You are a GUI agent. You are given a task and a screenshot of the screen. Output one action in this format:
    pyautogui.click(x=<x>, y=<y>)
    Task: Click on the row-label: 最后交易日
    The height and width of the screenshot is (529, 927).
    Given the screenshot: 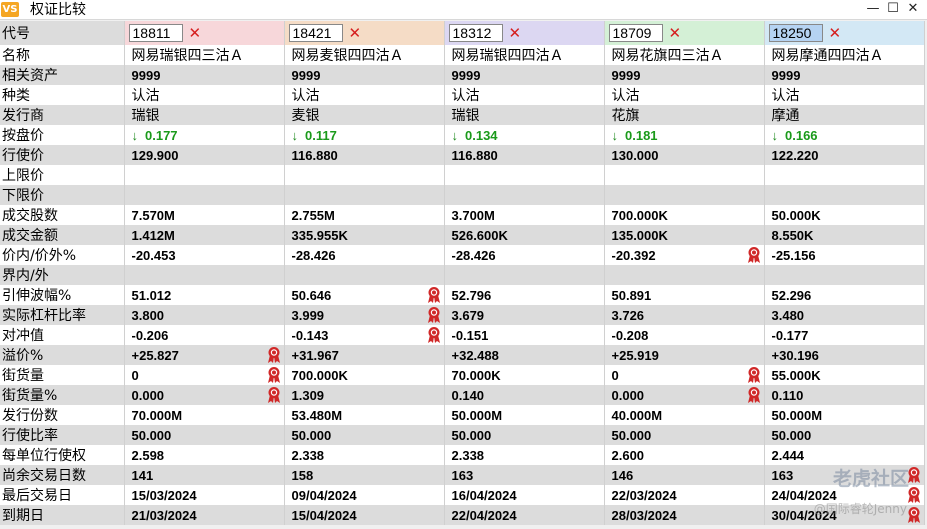 What is the action you would take?
    pyautogui.click(x=62, y=495)
    